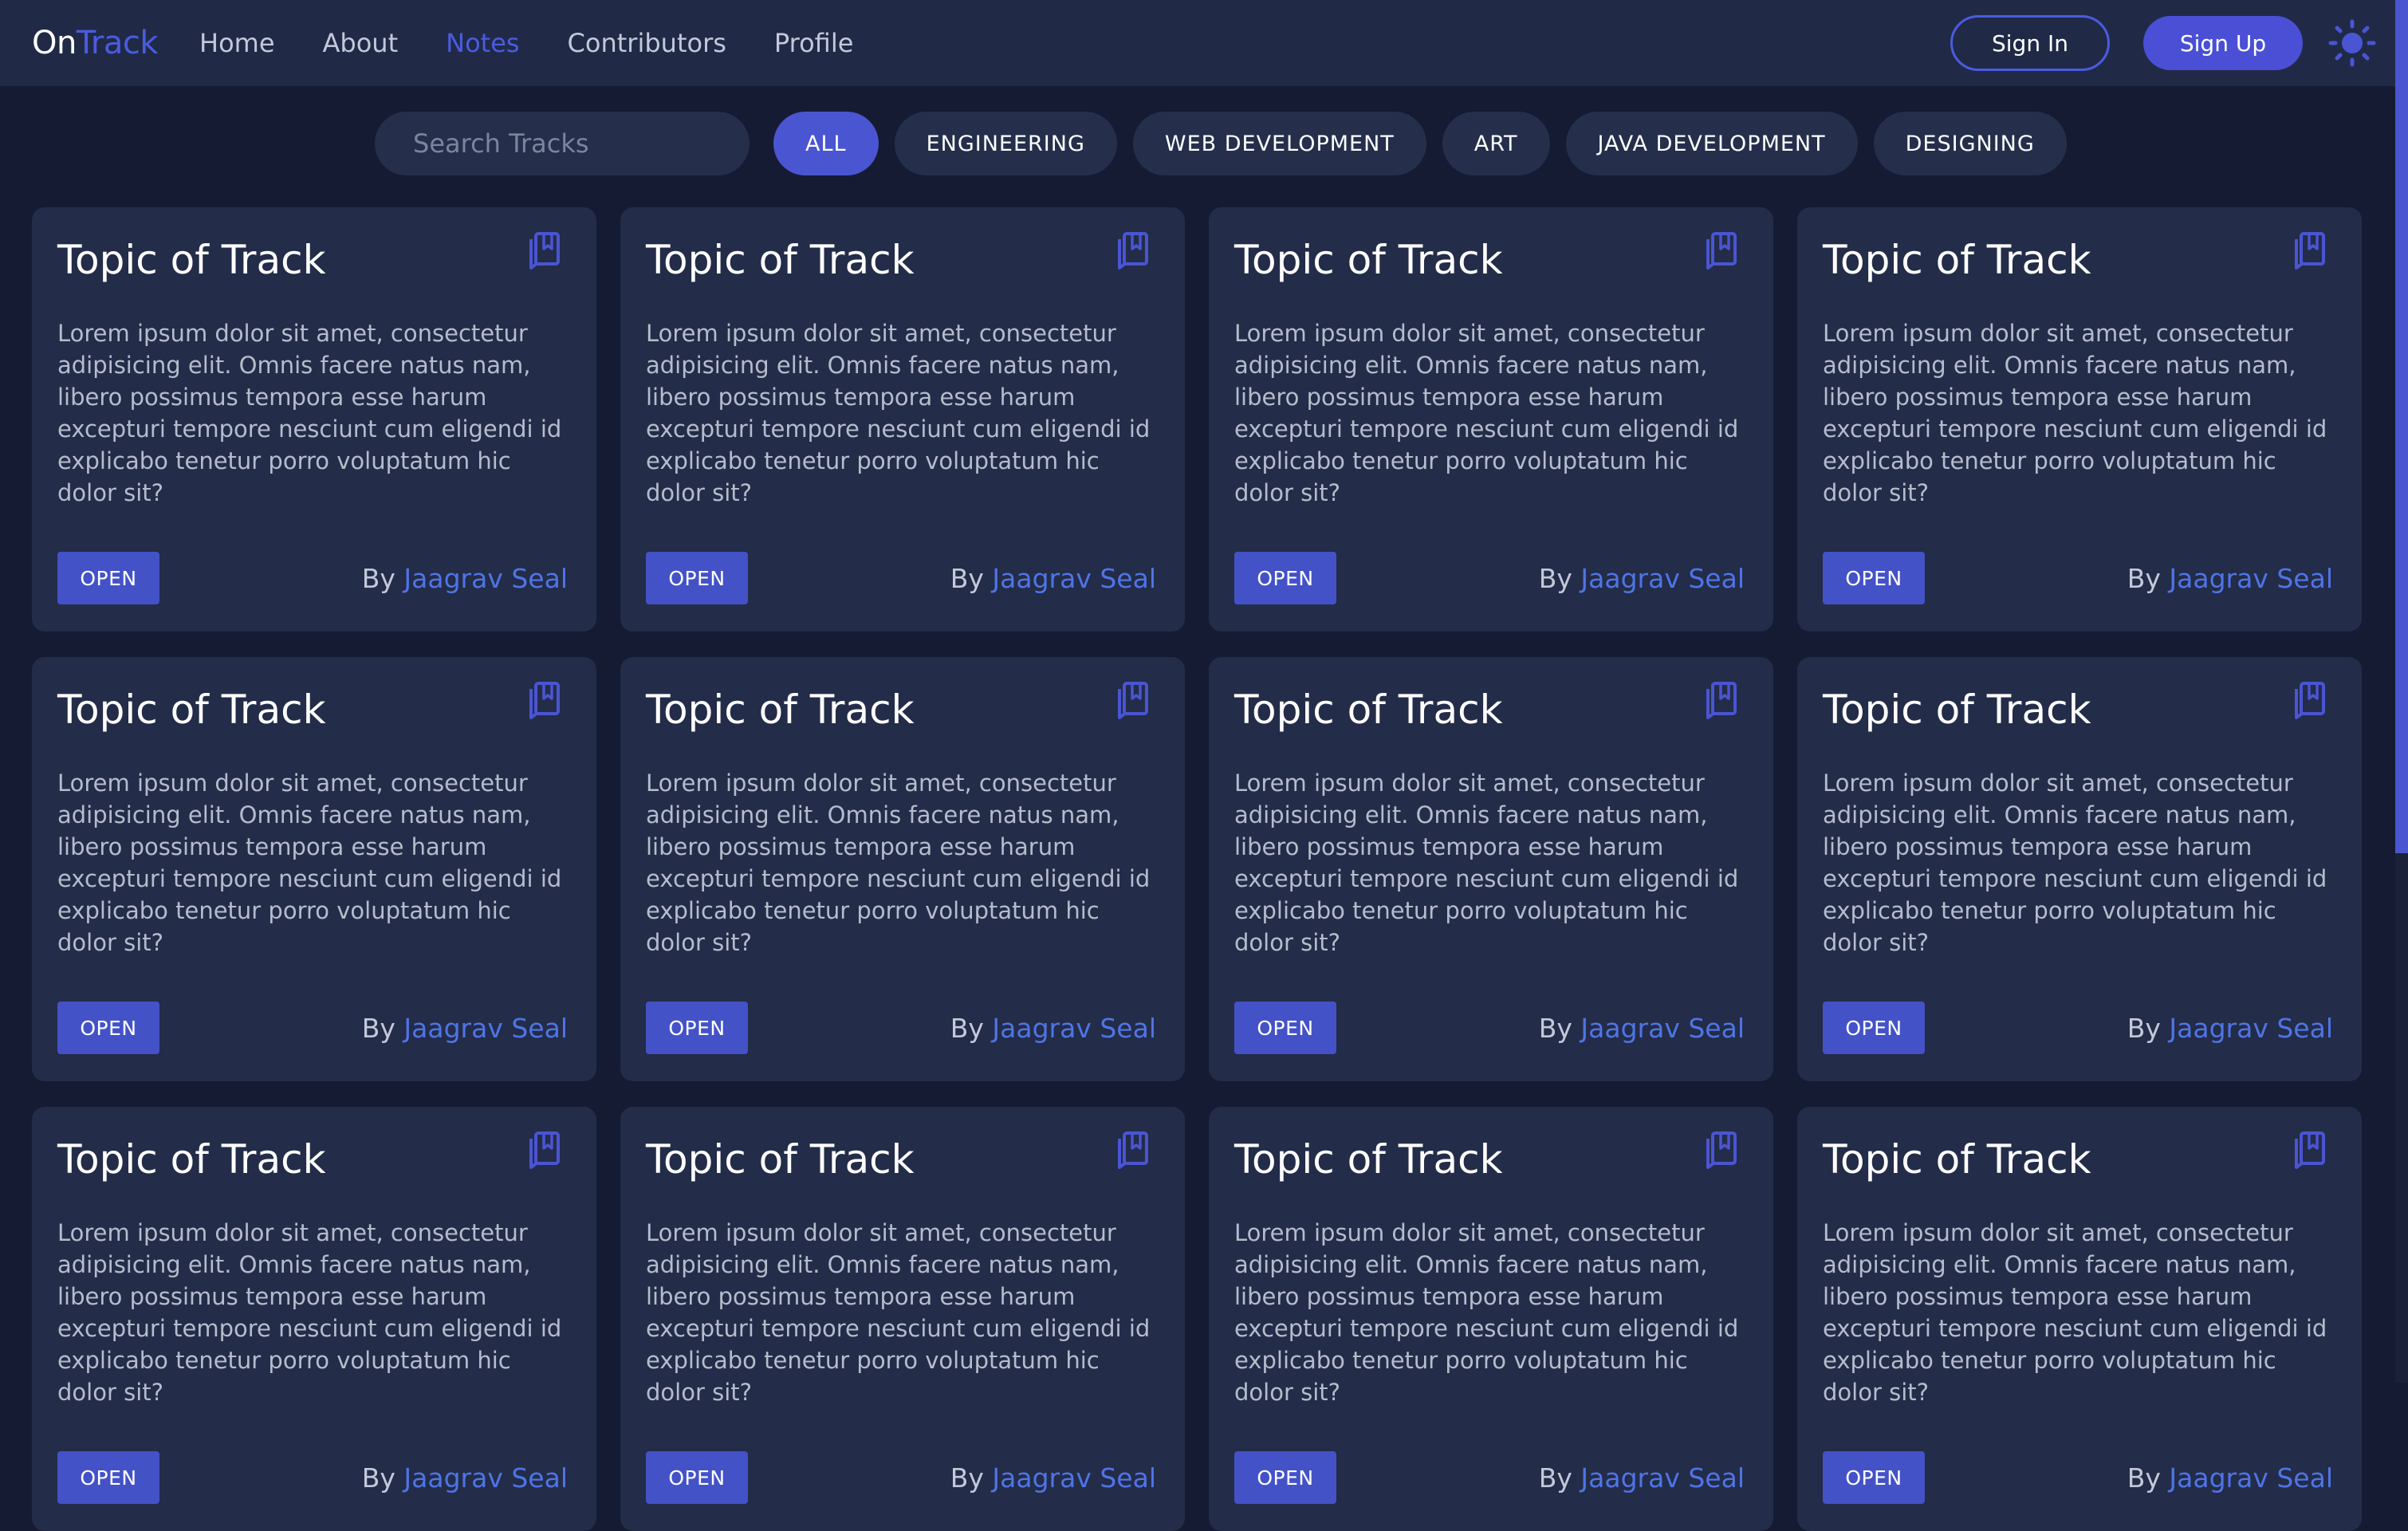 The image size is (2408, 1531). I want to click on nav-actions: Sign In Sign Up, so click(2163, 43).